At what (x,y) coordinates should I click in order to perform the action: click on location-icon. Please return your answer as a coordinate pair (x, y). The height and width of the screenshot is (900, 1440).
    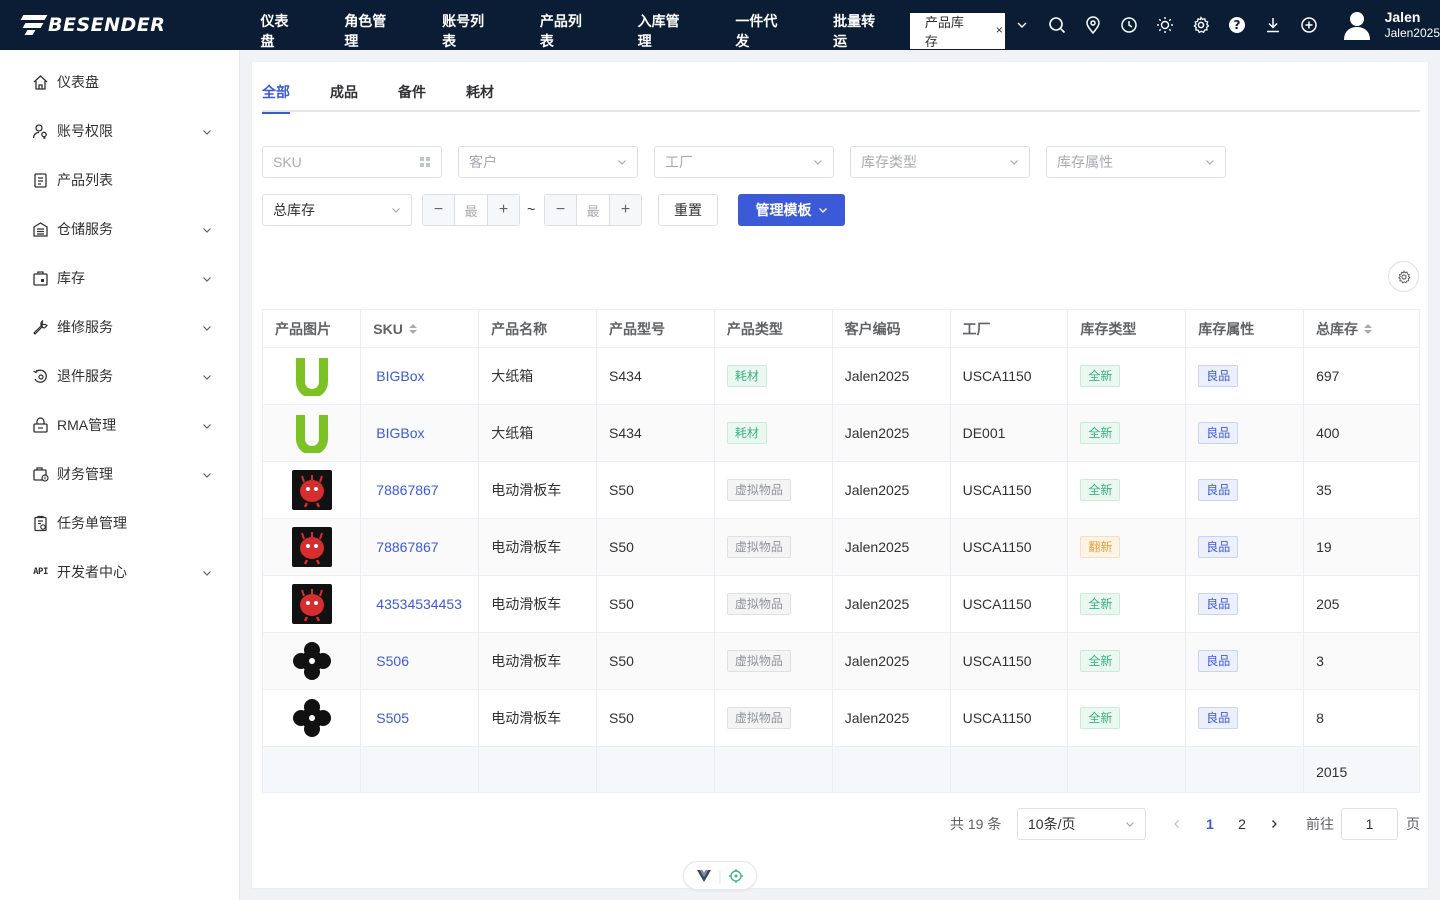
    Looking at the image, I should click on (1093, 25).